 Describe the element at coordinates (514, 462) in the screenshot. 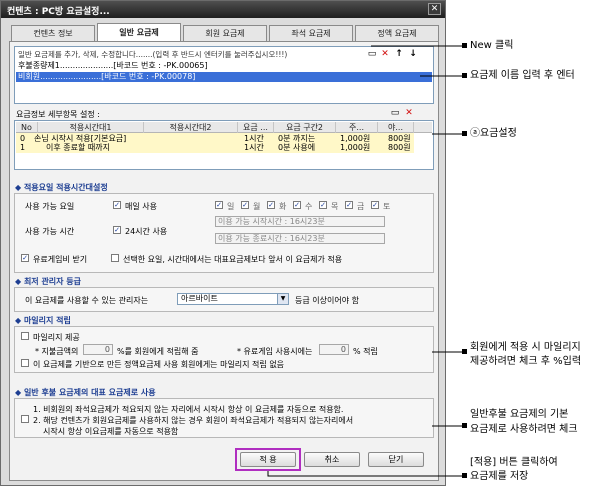

I see `annotation-apply-1: [적용] 버튼 클릭하여` at that location.